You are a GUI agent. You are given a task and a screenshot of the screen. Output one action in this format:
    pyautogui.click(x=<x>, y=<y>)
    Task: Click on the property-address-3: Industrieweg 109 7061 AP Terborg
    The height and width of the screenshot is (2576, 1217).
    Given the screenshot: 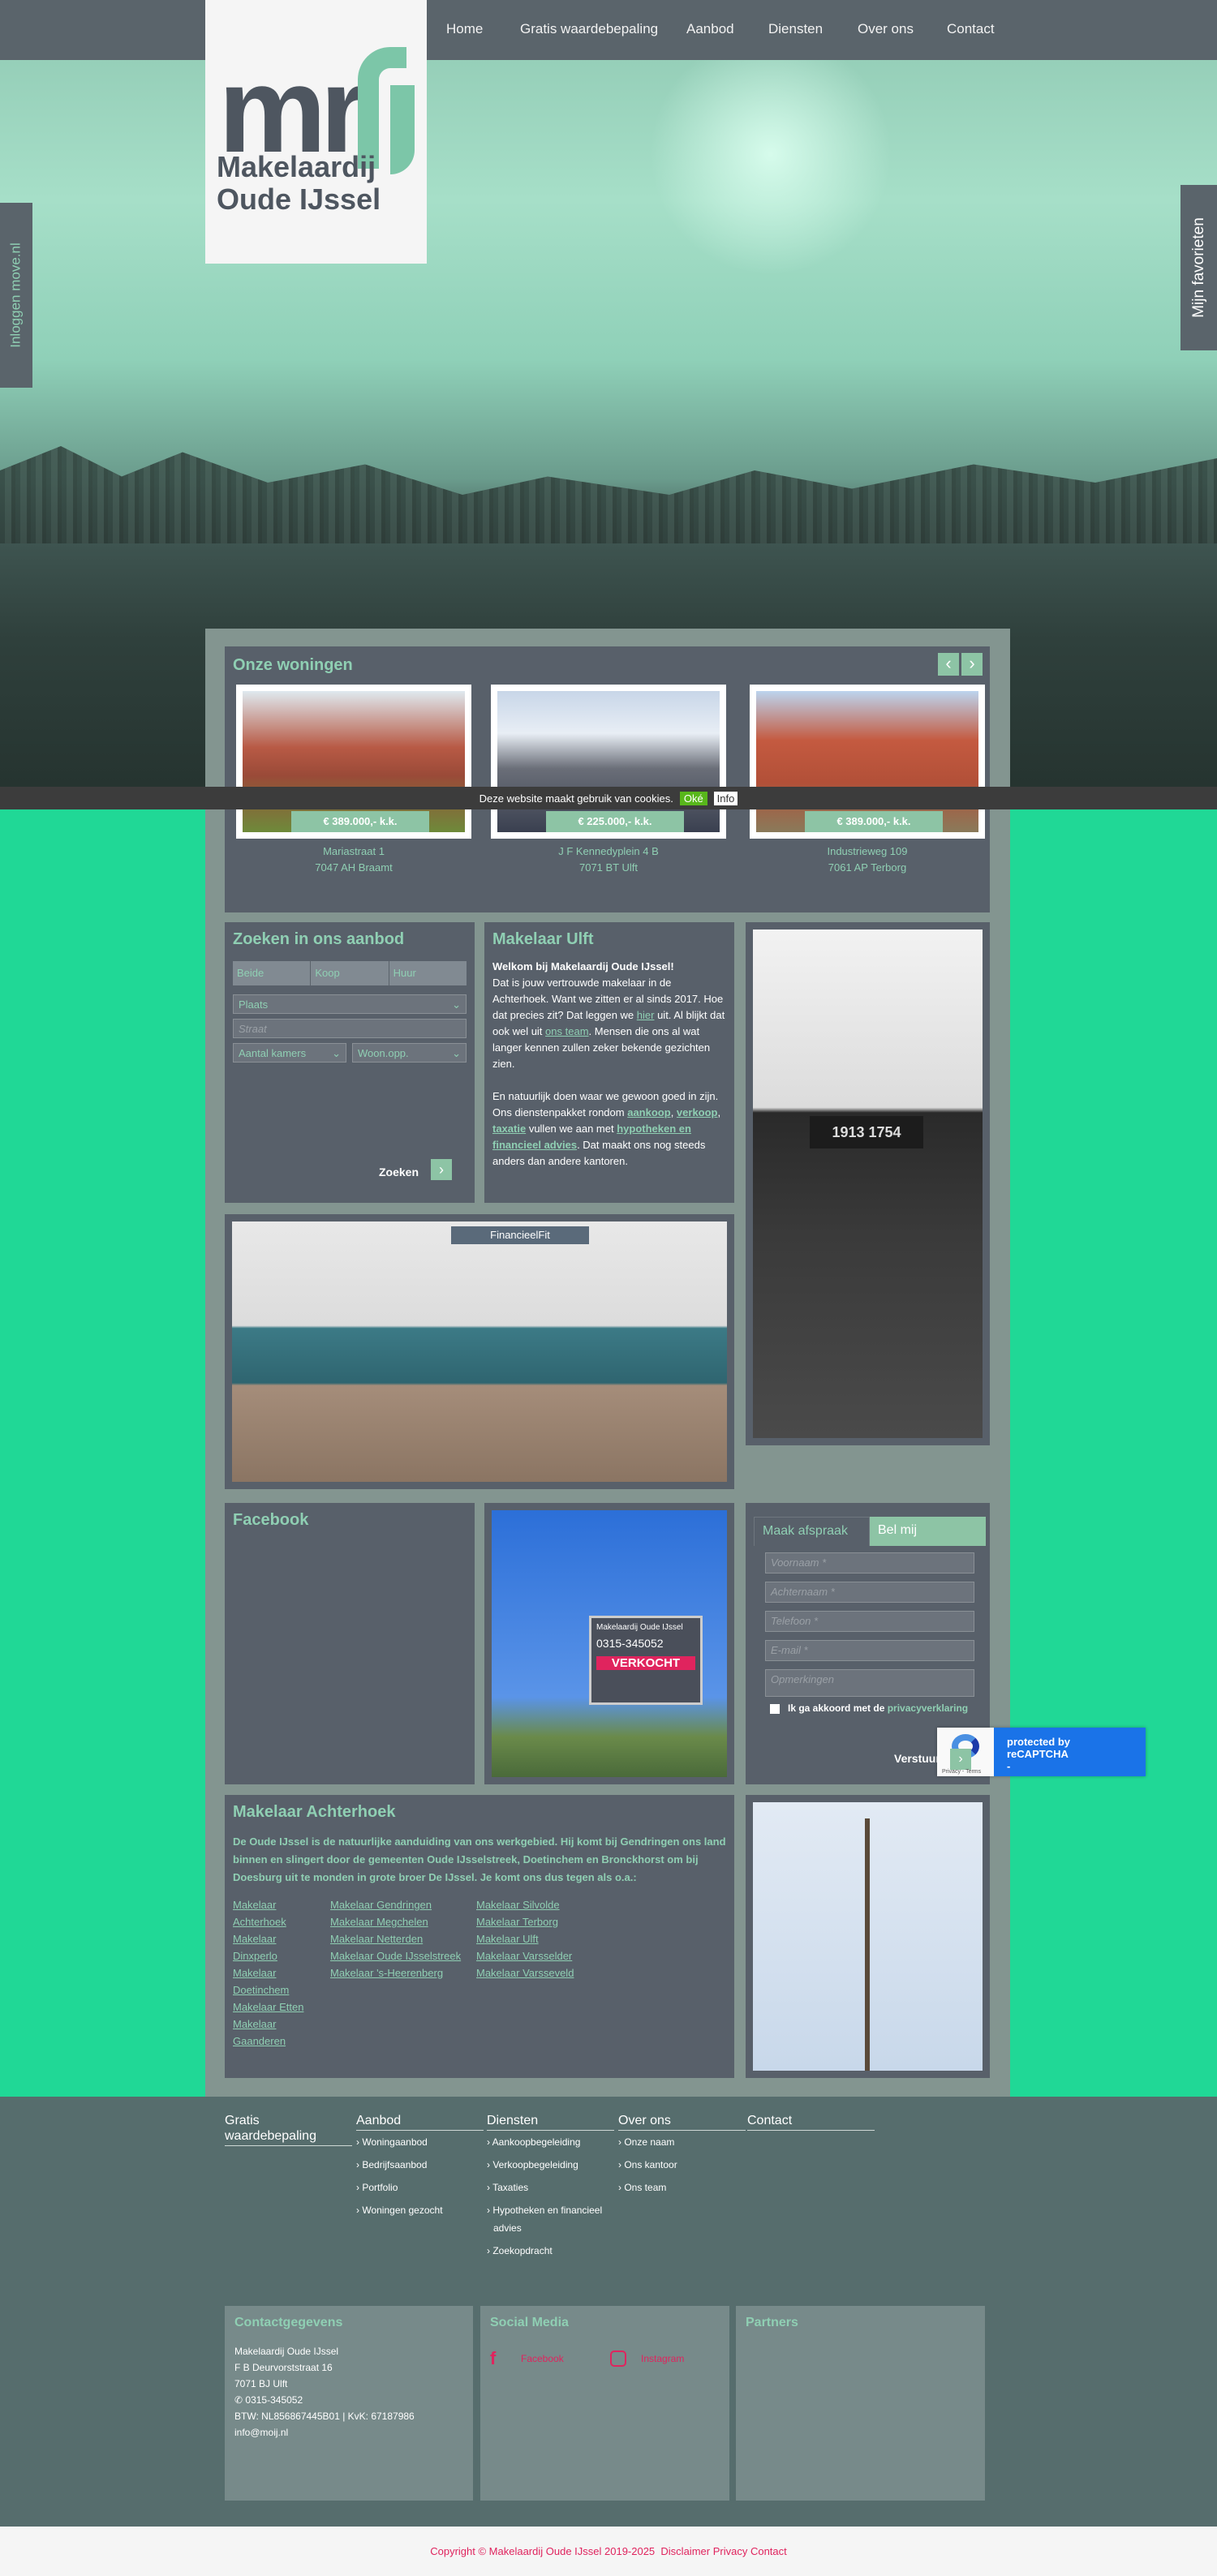 What is the action you would take?
    pyautogui.click(x=867, y=860)
    